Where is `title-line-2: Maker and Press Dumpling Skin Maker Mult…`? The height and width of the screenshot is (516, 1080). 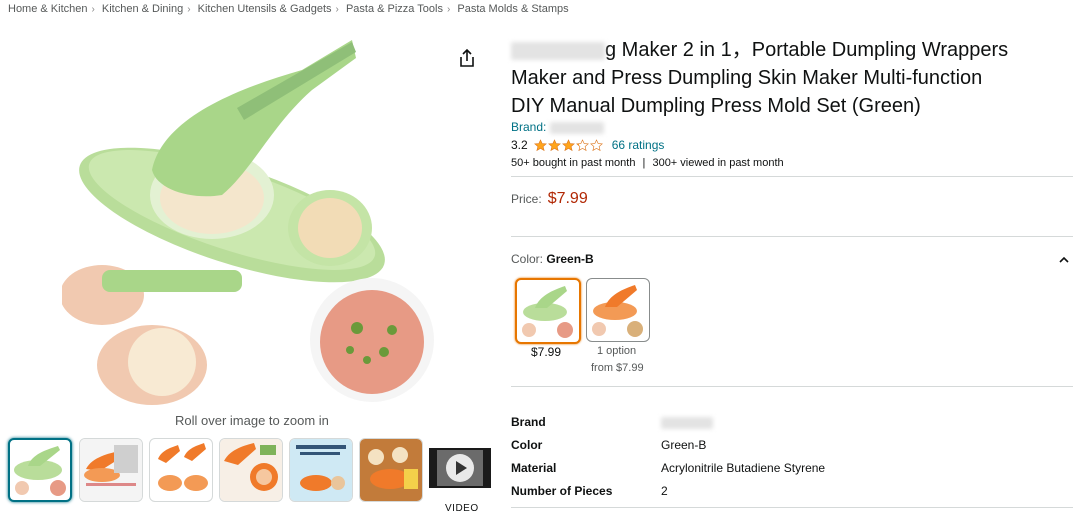
title-line-2: Maker and Press Dumpling Skin Maker Mult… is located at coordinates (747, 78).